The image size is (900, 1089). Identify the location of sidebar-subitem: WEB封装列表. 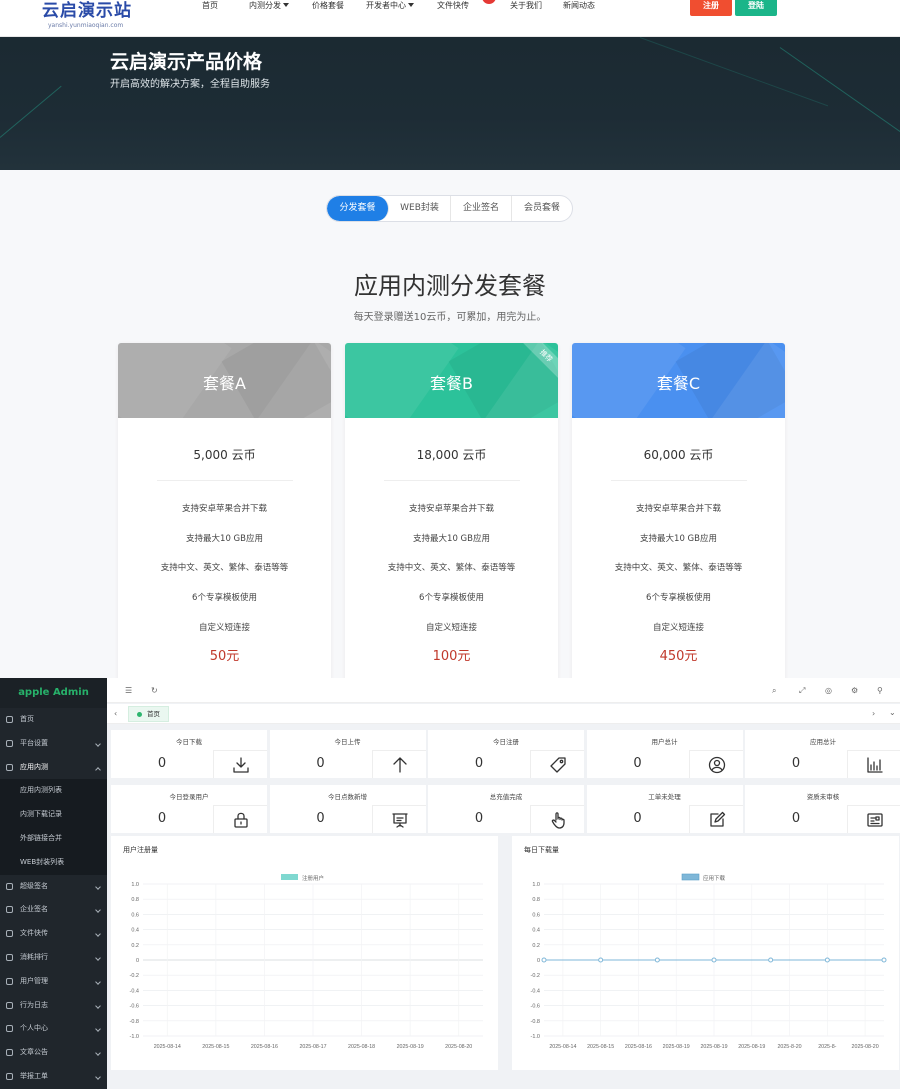
(53, 862).